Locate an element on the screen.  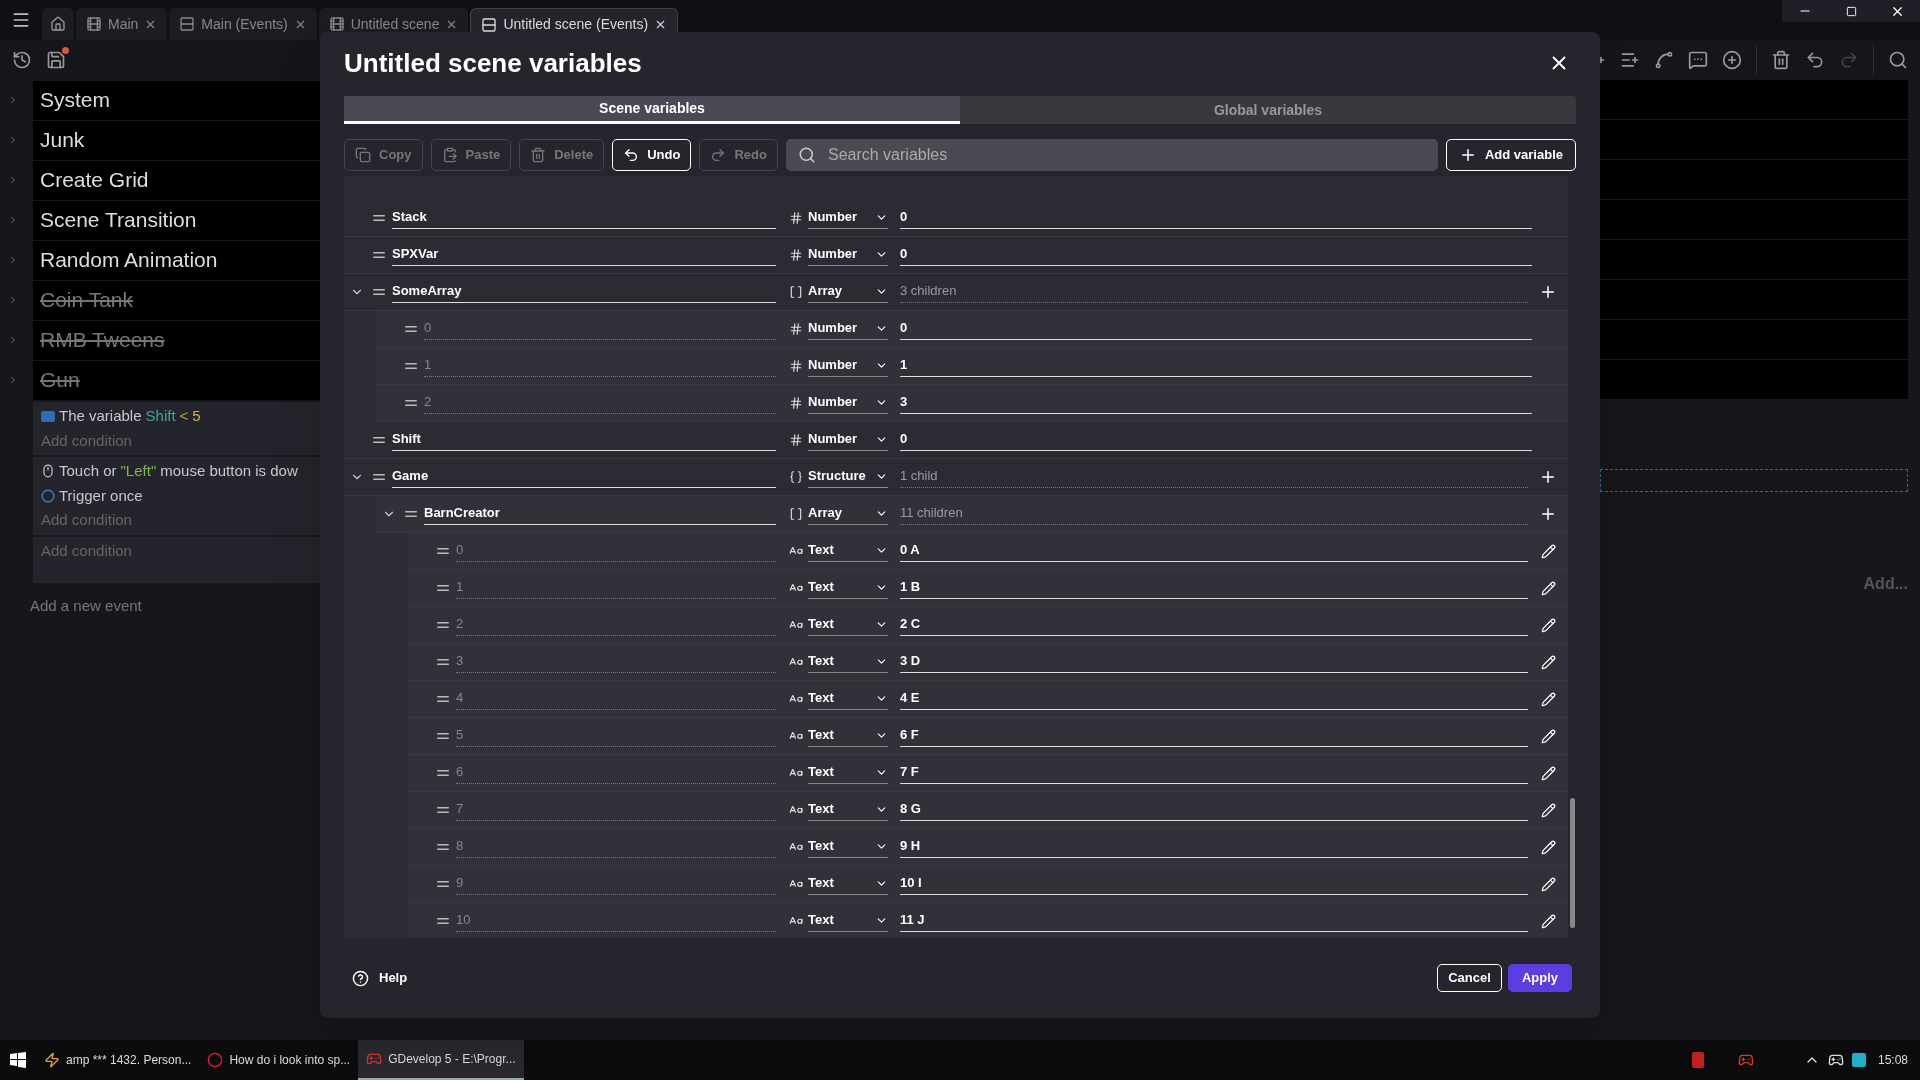
name-field: BarnCreator is located at coordinates (600, 514).